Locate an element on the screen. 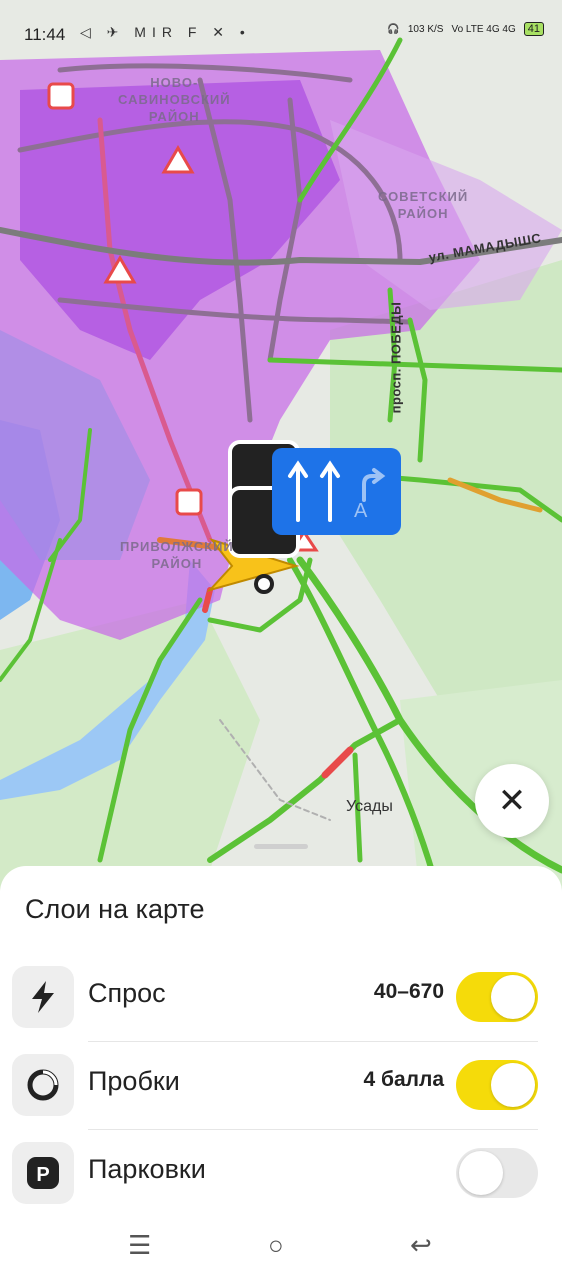 The width and height of the screenshot is (562, 1280). lane-arrows-icon is located at coordinates (337, 491).